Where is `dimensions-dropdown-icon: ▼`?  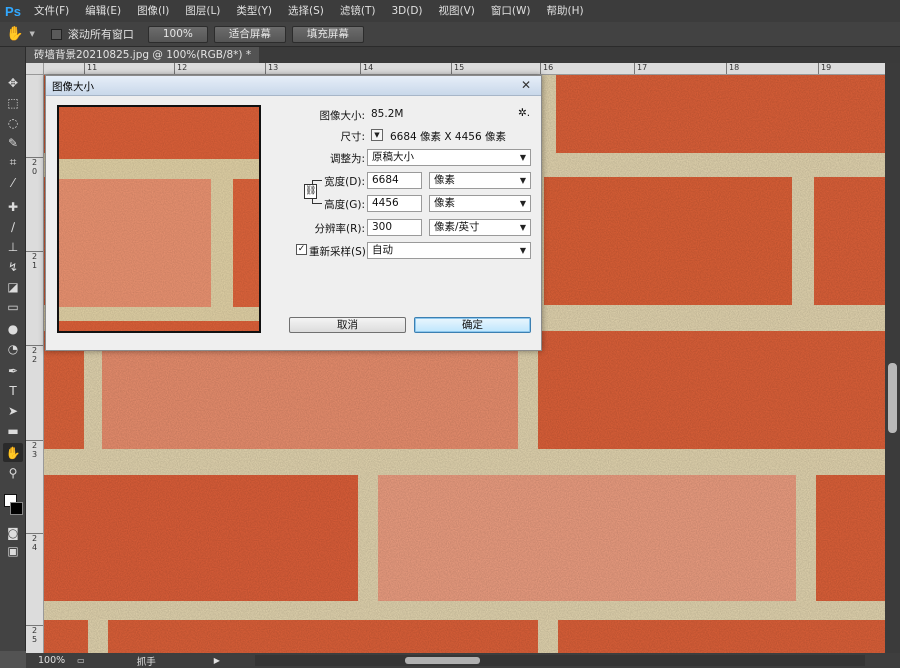
dimensions-dropdown-icon: ▼ is located at coordinates (377, 135).